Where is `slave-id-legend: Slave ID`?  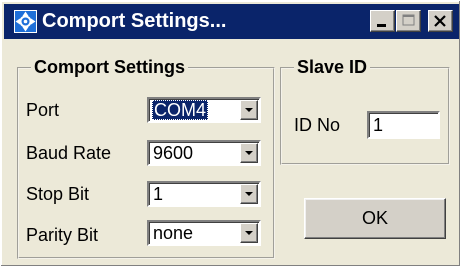 slave-id-legend: Slave ID is located at coordinates (332, 67).